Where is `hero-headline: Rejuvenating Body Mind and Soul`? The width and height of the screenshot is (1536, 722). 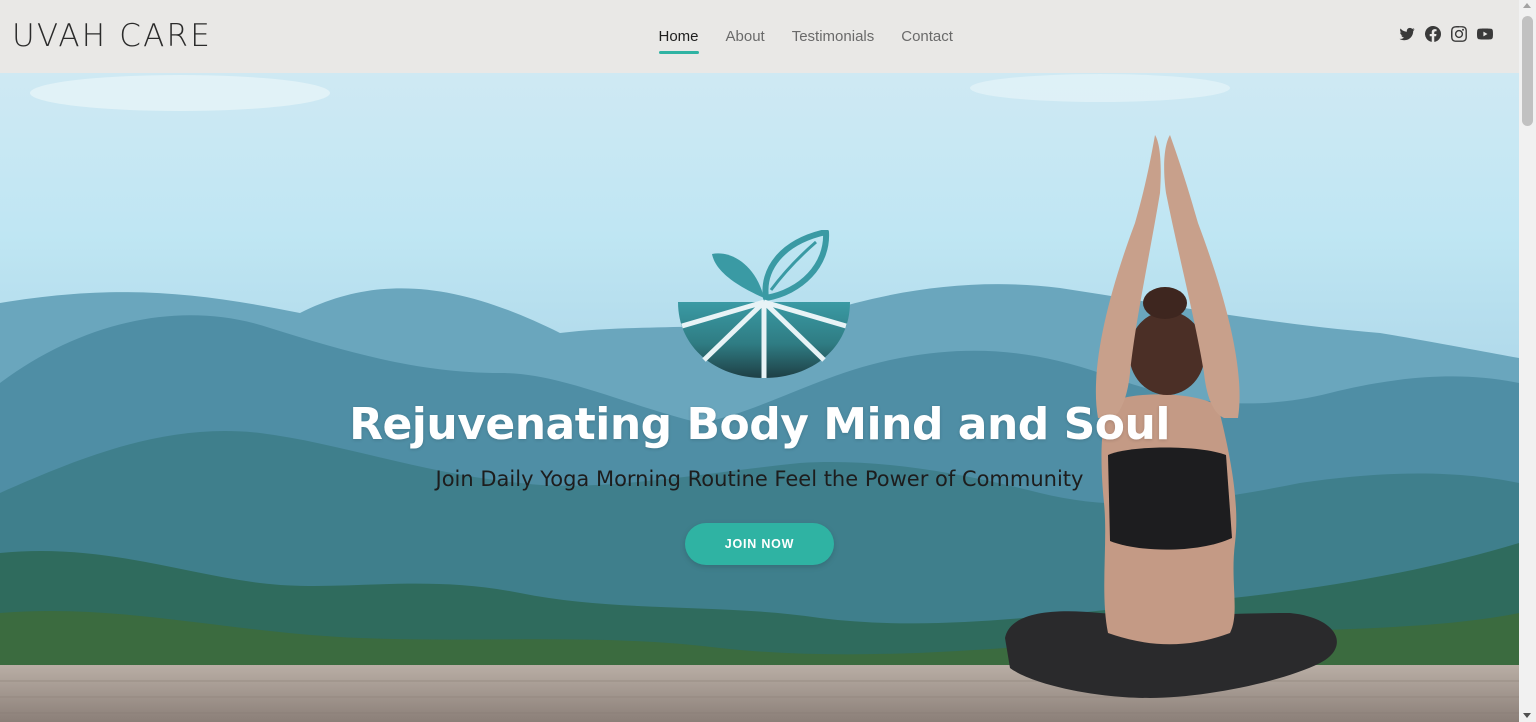
hero-headline: Rejuvenating Body Mind and Soul is located at coordinates (759, 424).